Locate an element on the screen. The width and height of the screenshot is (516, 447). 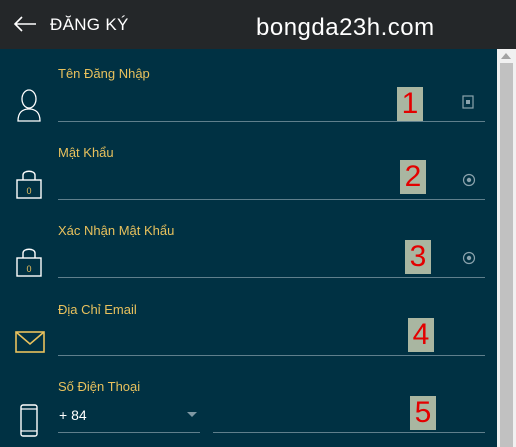
chevron-down-icon is located at coordinates (192, 414).